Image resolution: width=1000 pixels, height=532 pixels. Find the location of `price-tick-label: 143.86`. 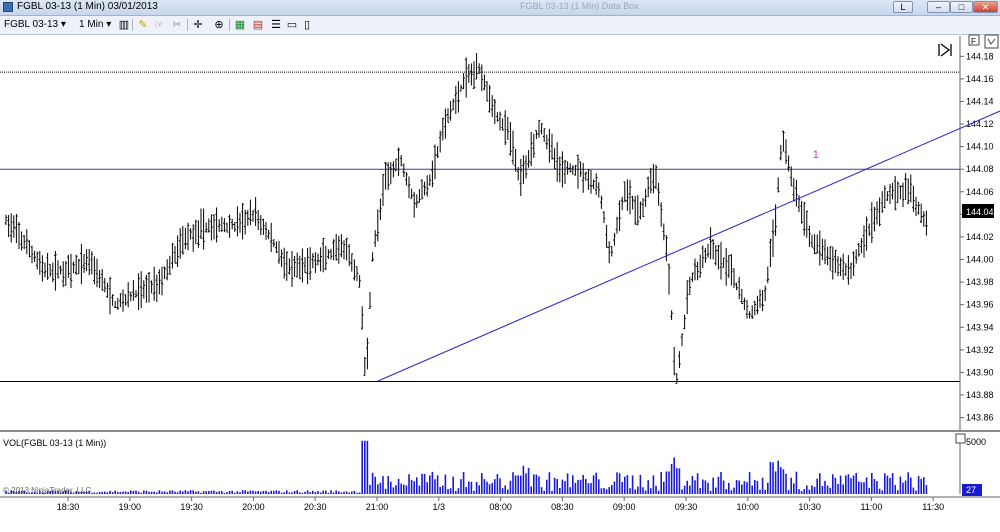

price-tick-label: 143.86 is located at coordinates (980, 418).